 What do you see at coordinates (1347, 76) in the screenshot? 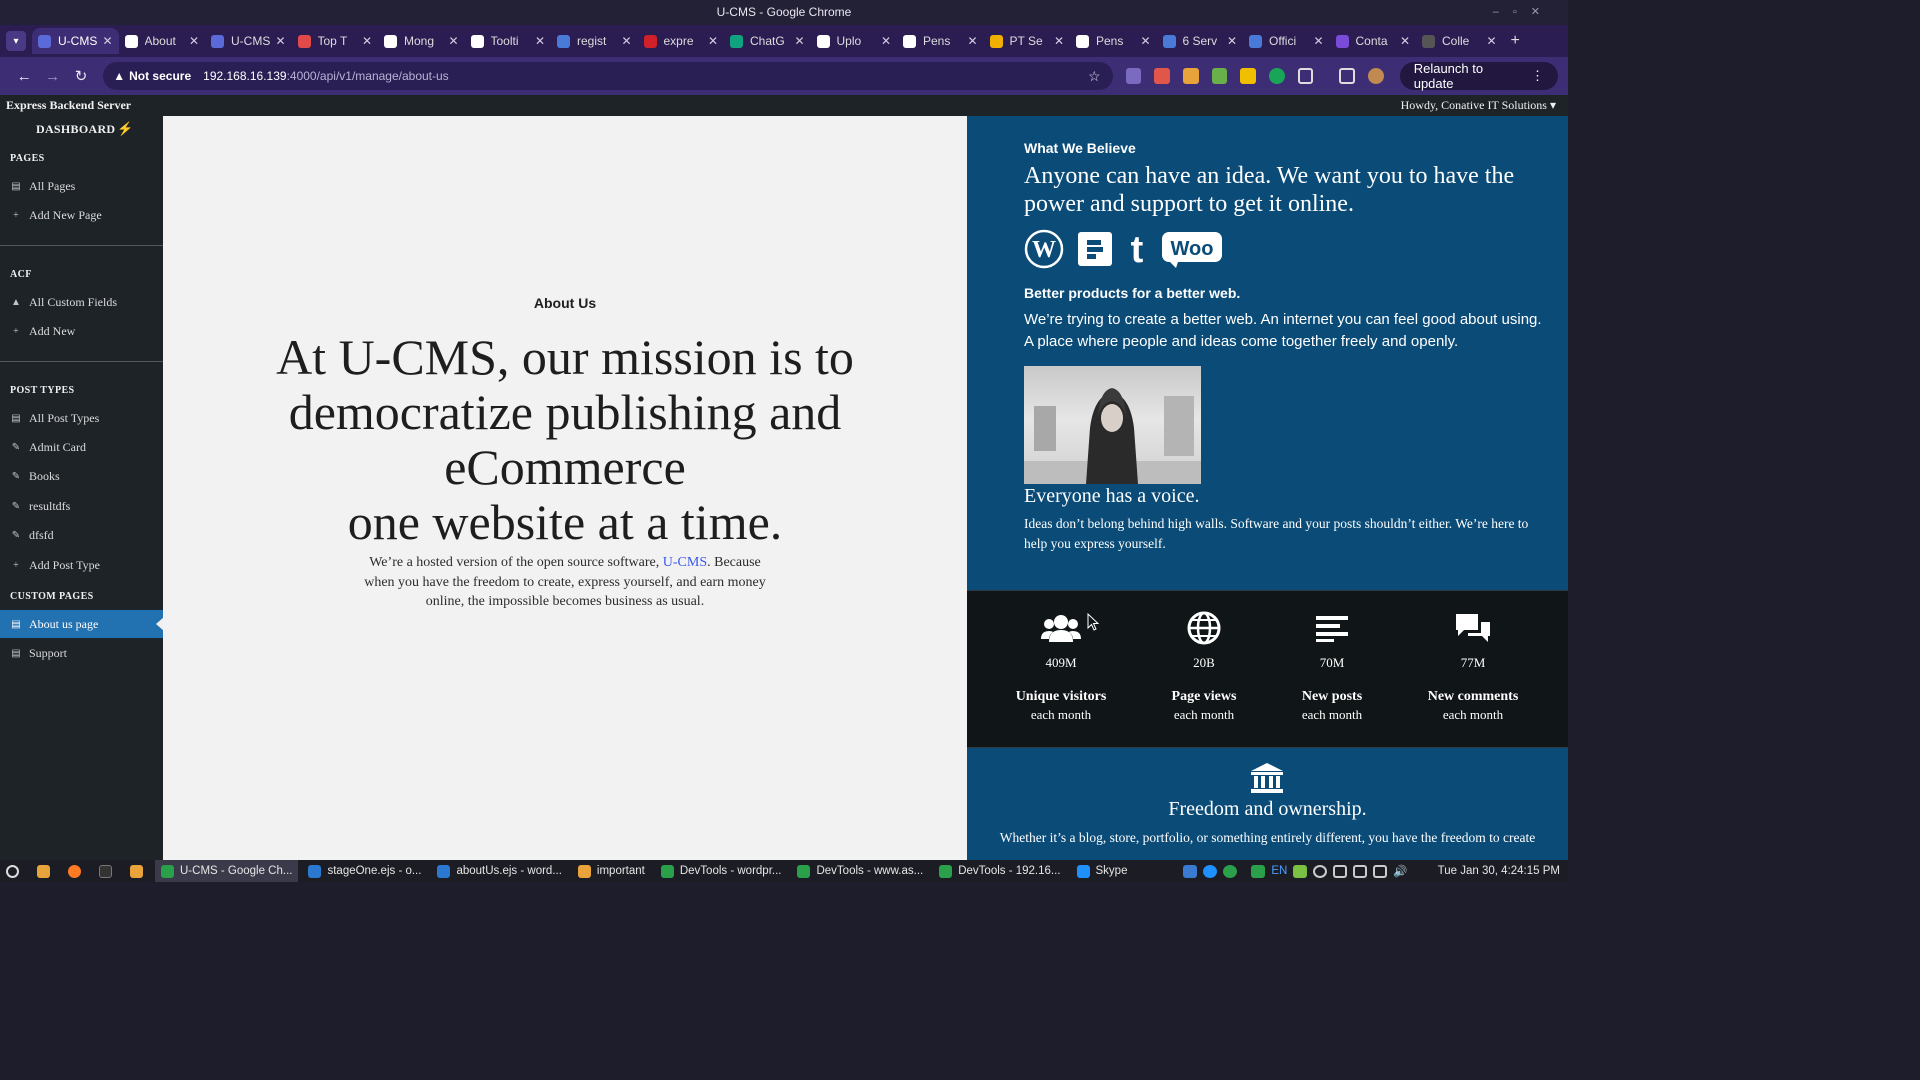
I see `side-panel-icon` at bounding box center [1347, 76].